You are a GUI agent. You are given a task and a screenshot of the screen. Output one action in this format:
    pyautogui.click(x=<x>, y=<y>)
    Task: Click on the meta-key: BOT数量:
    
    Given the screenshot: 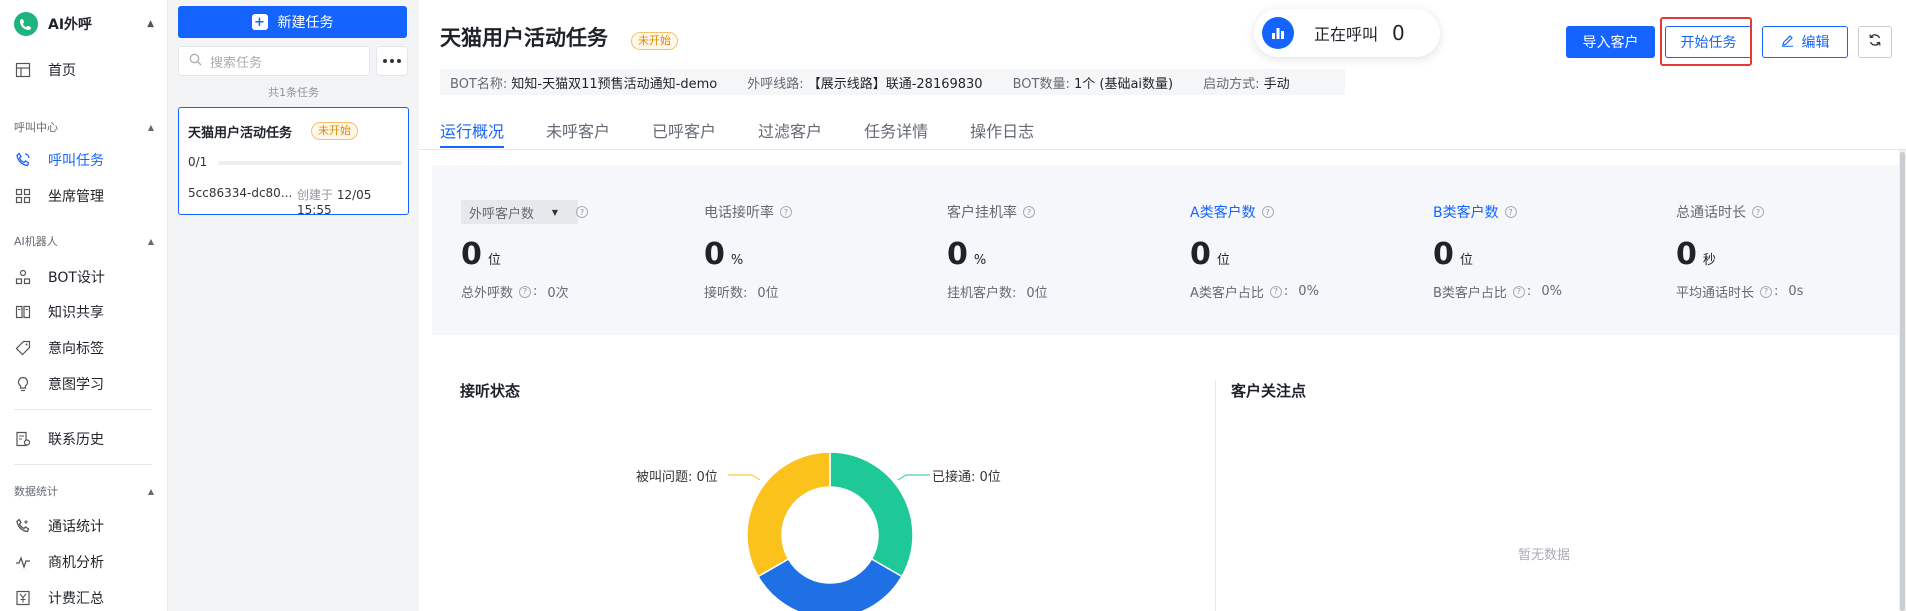 What is the action you would take?
    pyautogui.click(x=1041, y=84)
    